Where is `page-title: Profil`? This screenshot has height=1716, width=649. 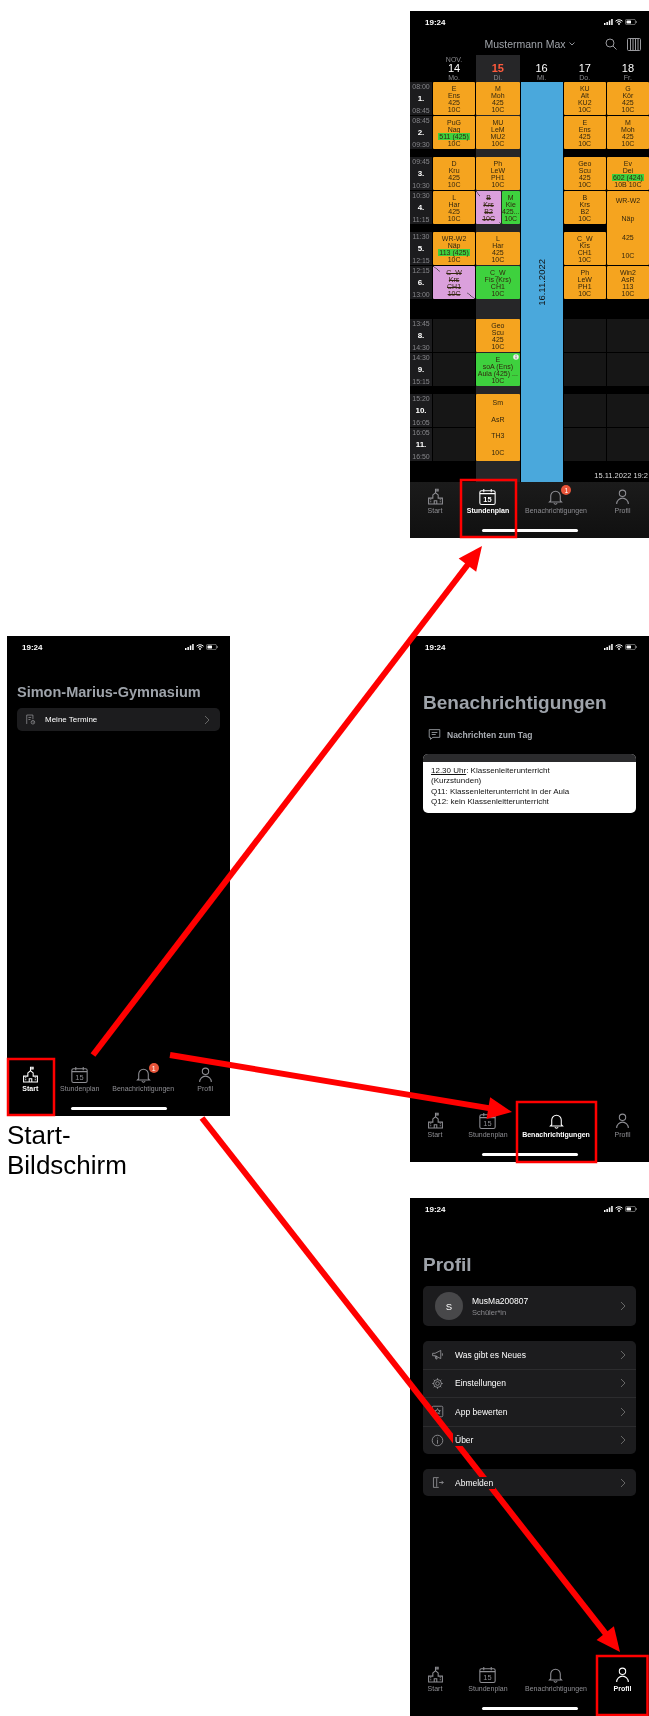 page-title: Profil is located at coordinates (448, 1265).